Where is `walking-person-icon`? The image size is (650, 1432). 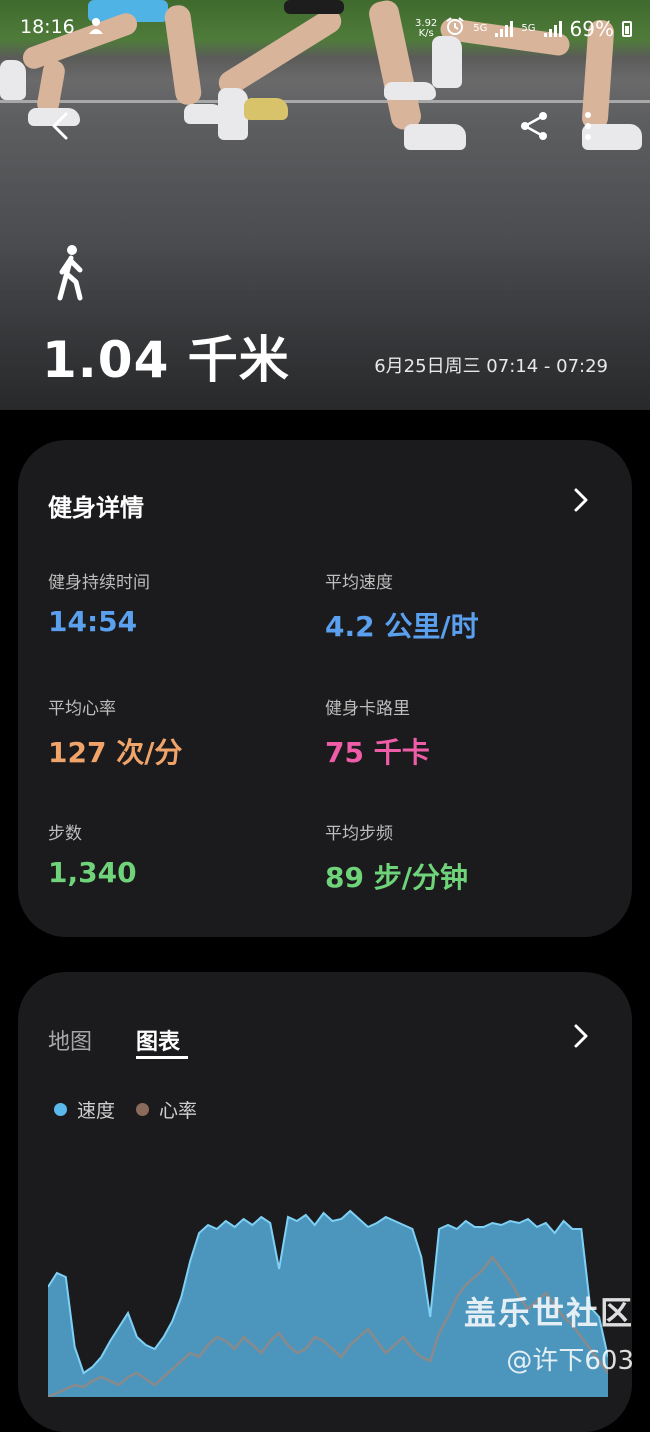
walking-person-icon is located at coordinates (72, 273).